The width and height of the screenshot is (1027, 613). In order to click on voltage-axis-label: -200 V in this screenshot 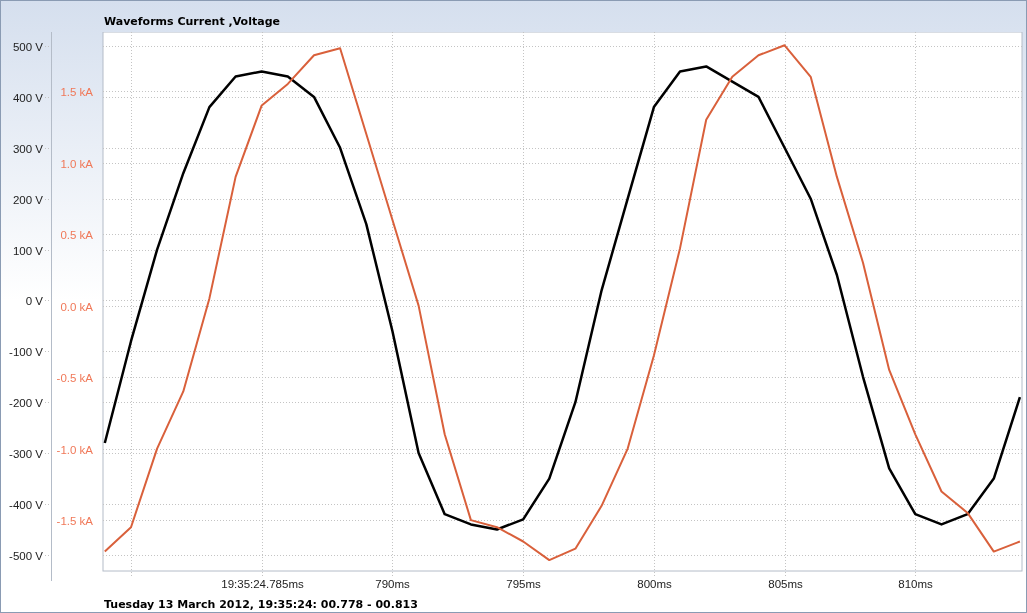, I will do `click(26, 402)`.